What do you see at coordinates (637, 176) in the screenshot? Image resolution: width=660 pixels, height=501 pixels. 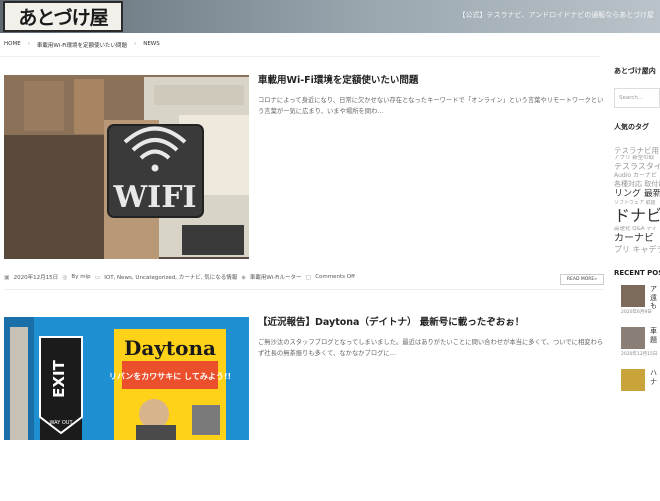 I see `tag-link: Audio カーナビ` at bounding box center [637, 176].